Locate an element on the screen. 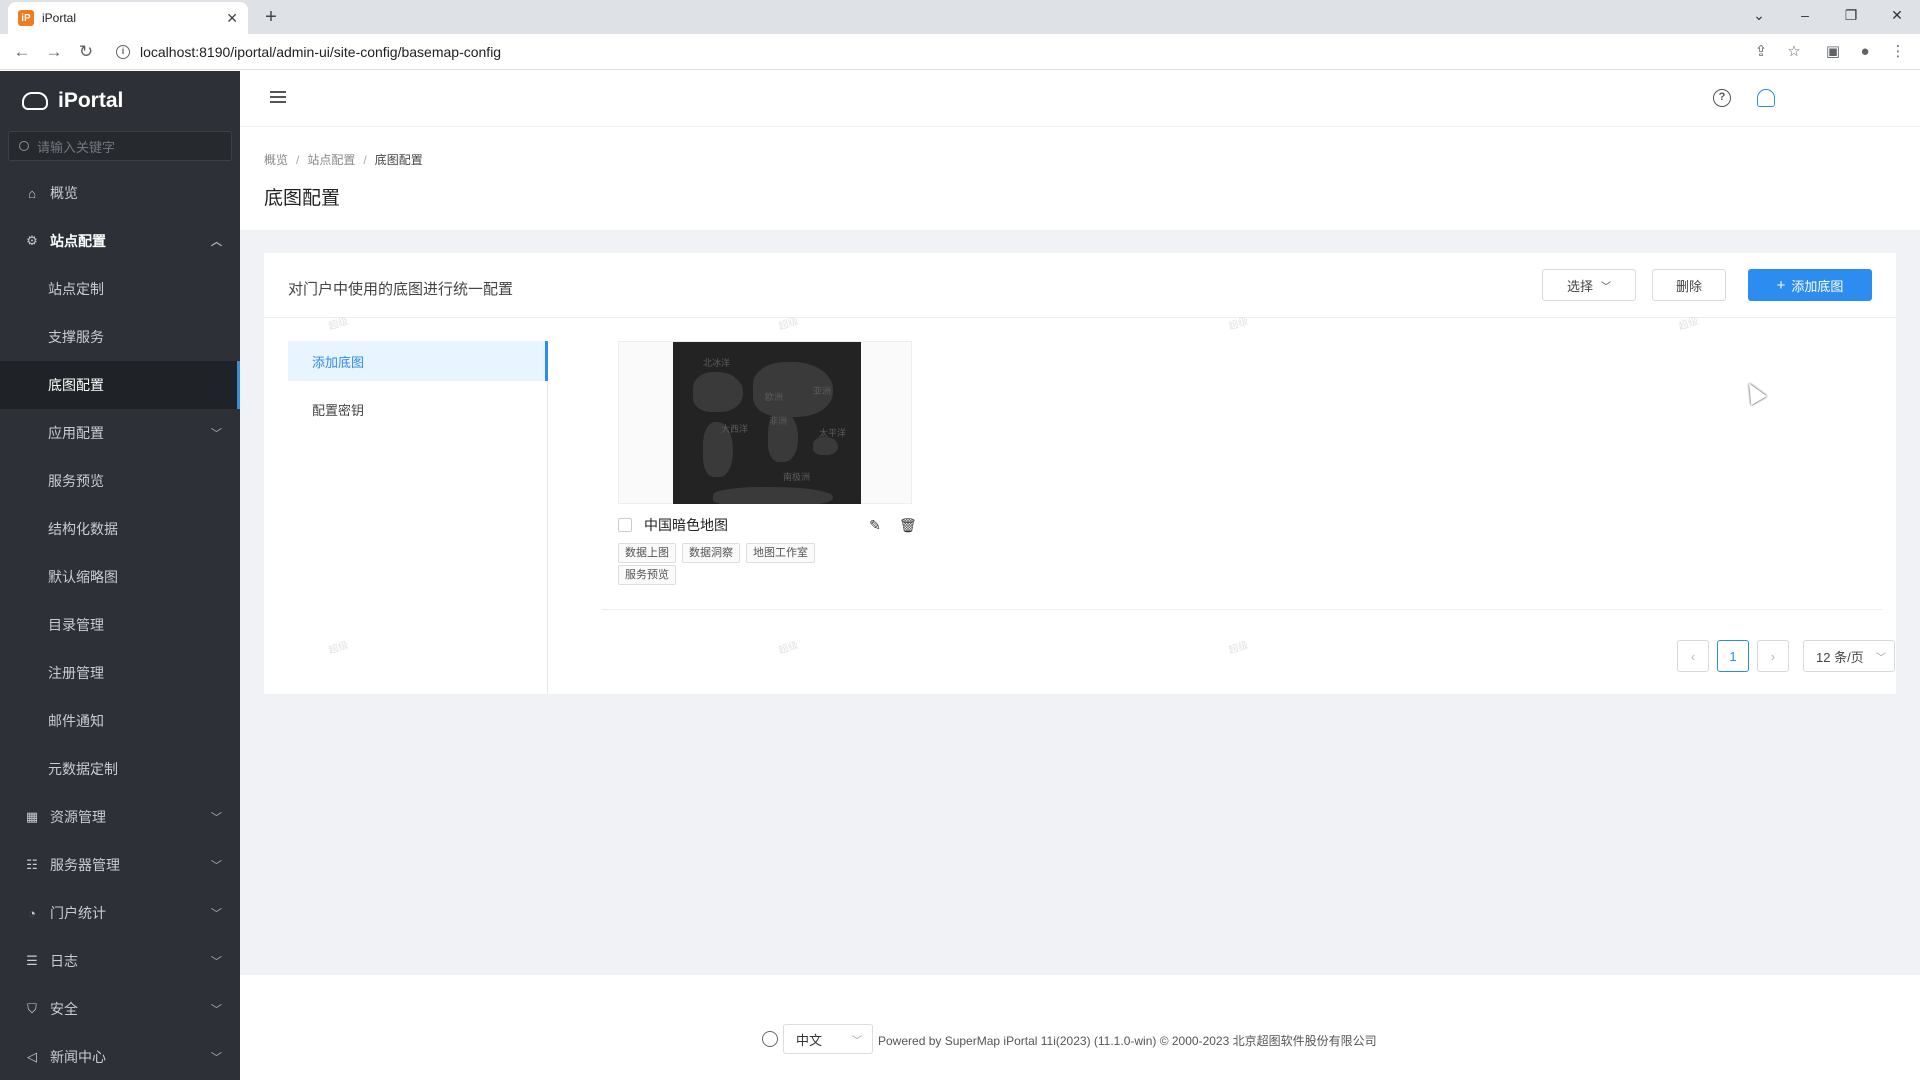  browser-menu-icon: ⋮ is located at coordinates (1898, 52).